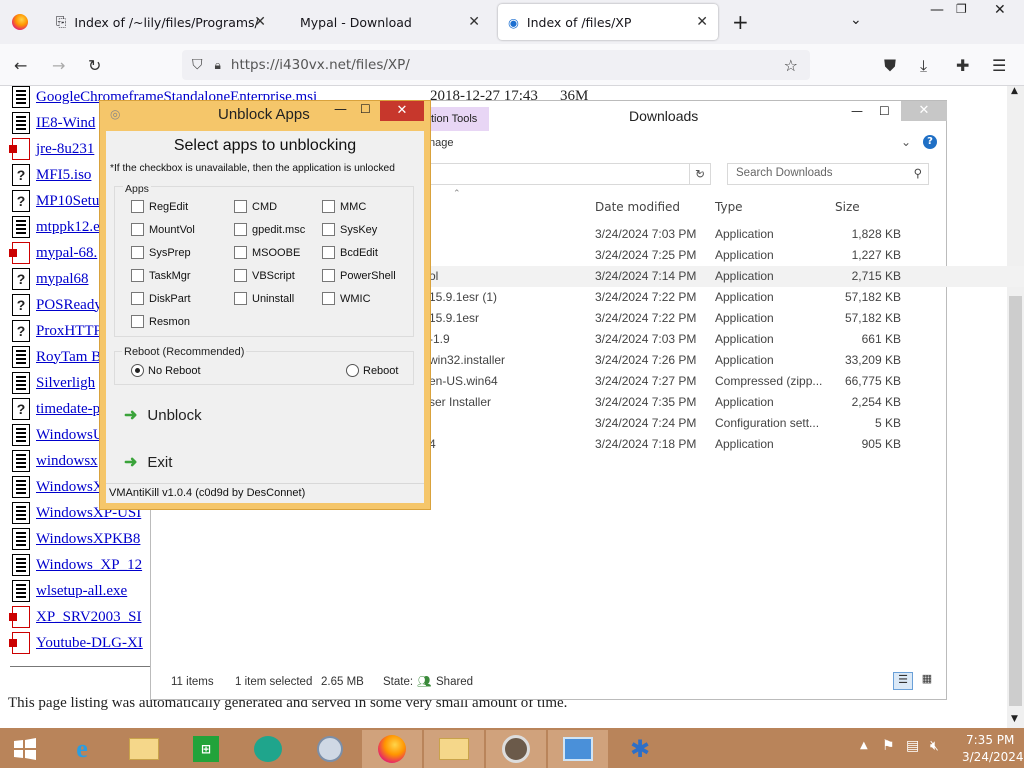  Describe the element at coordinates (516, 749) in the screenshot. I see `raccoon-app-icon` at that location.